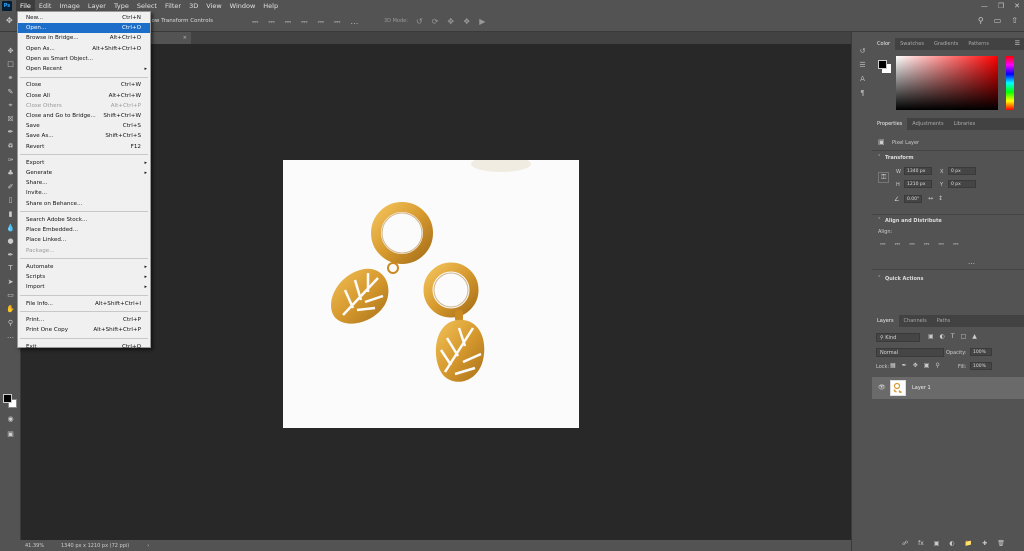 This screenshot has height=551, width=1024. What do you see at coordinates (885, 321) in the screenshot?
I see `tab-layers: Layers` at bounding box center [885, 321].